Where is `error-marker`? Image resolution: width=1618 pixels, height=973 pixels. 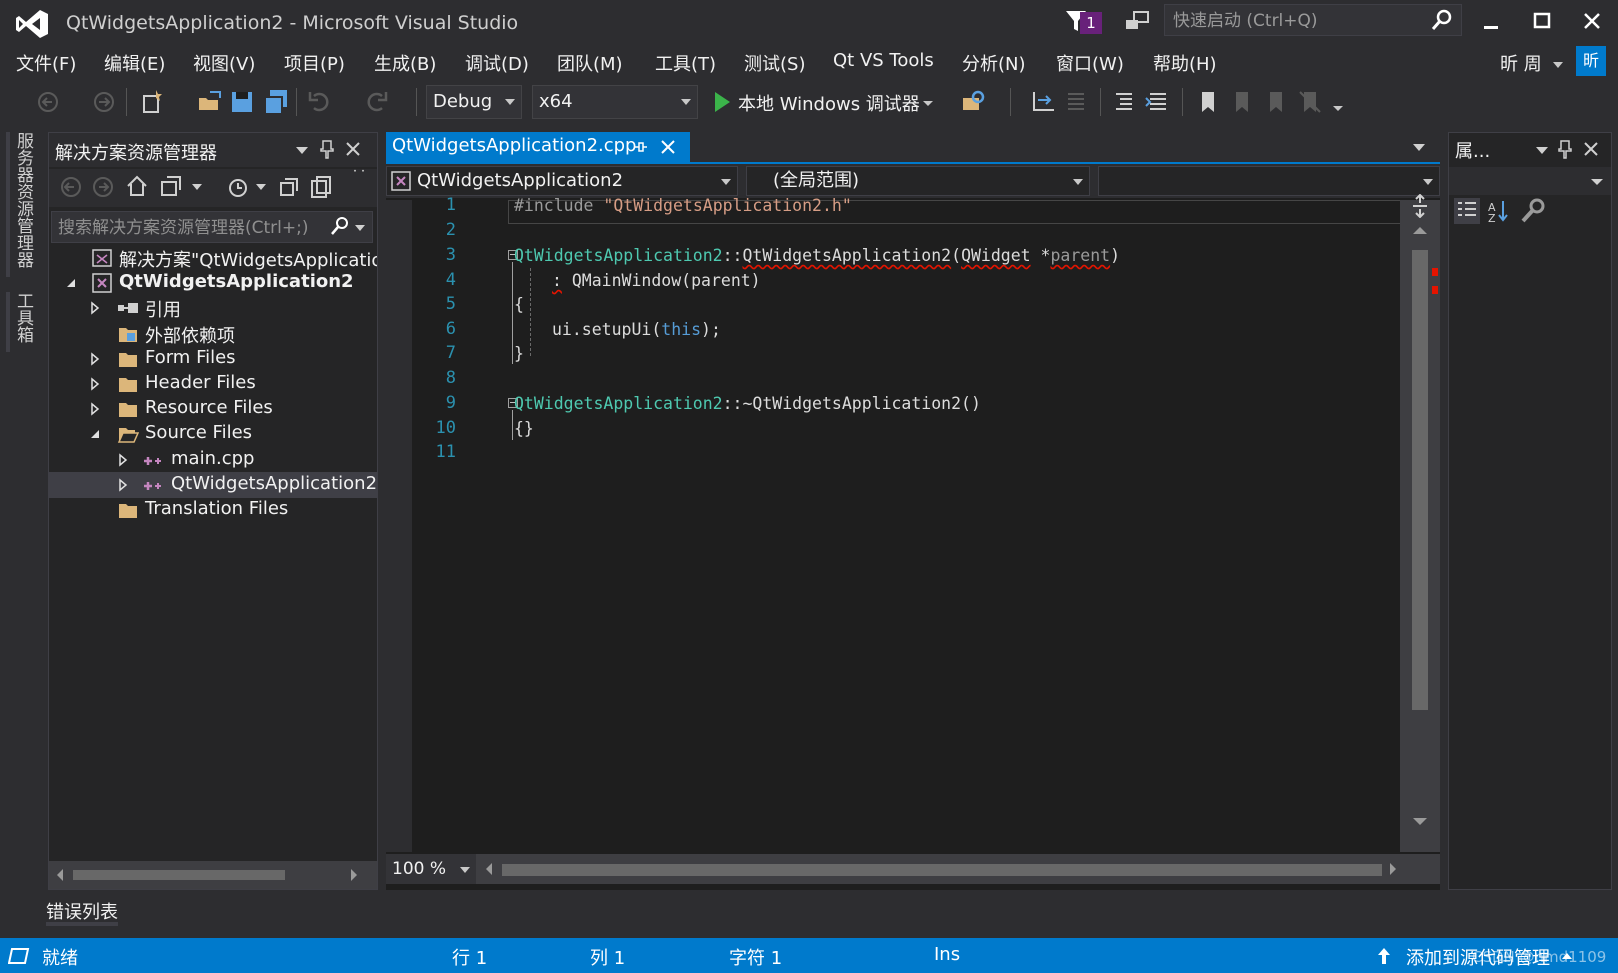
error-marker is located at coordinates (1435, 272).